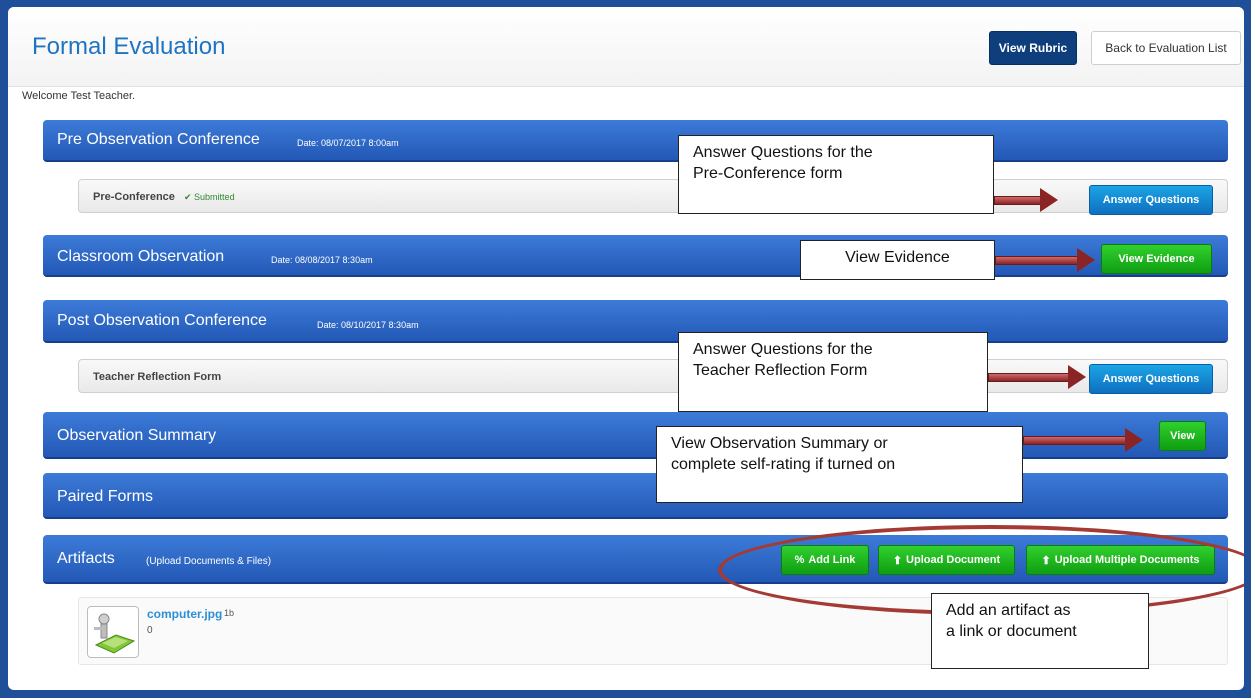 The width and height of the screenshot is (1251, 698). Describe the element at coordinates (141, 256) in the screenshot. I see `section-title: Classroom Observation` at that location.